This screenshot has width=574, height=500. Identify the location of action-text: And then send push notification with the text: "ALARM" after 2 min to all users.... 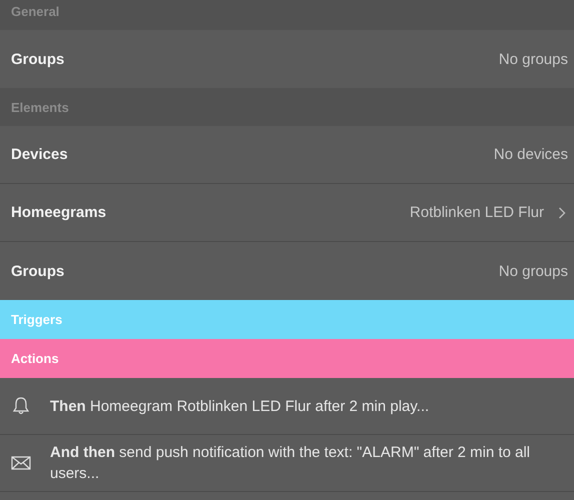
(291, 463).